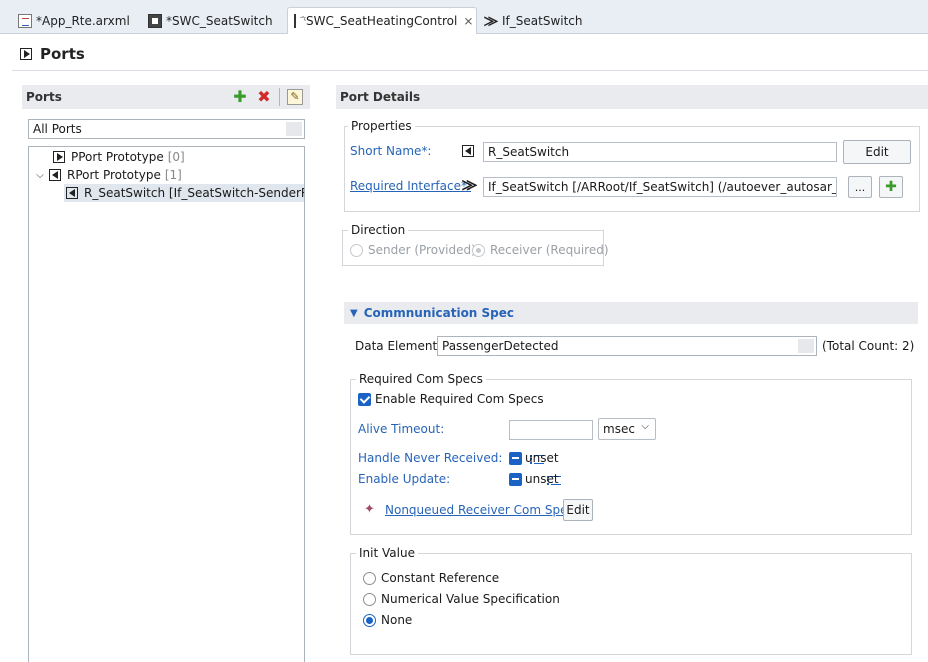  I want to click on tab-label: *SWC_SeatSwitch, so click(219, 21).